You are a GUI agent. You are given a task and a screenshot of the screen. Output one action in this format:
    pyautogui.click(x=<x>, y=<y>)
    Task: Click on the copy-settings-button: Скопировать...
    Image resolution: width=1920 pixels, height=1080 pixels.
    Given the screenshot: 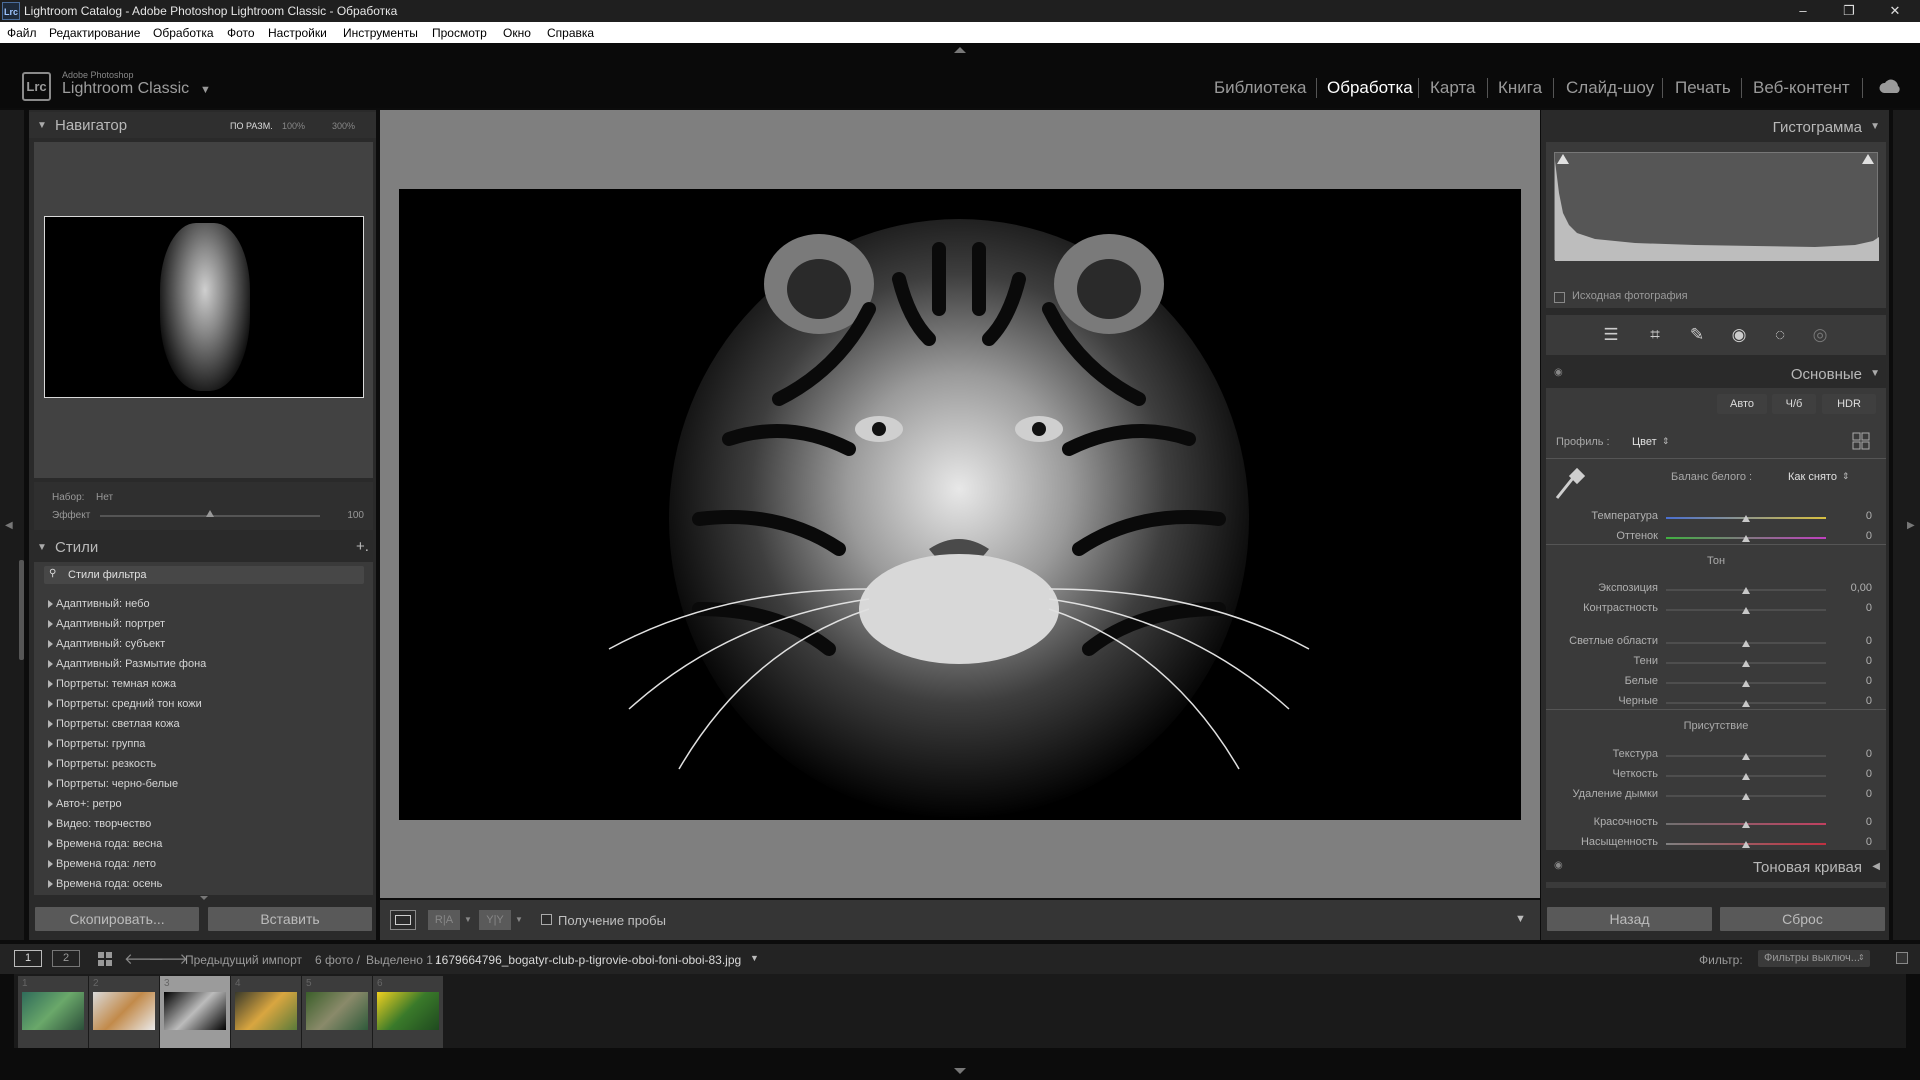 What is the action you would take?
    pyautogui.click(x=117, y=919)
    